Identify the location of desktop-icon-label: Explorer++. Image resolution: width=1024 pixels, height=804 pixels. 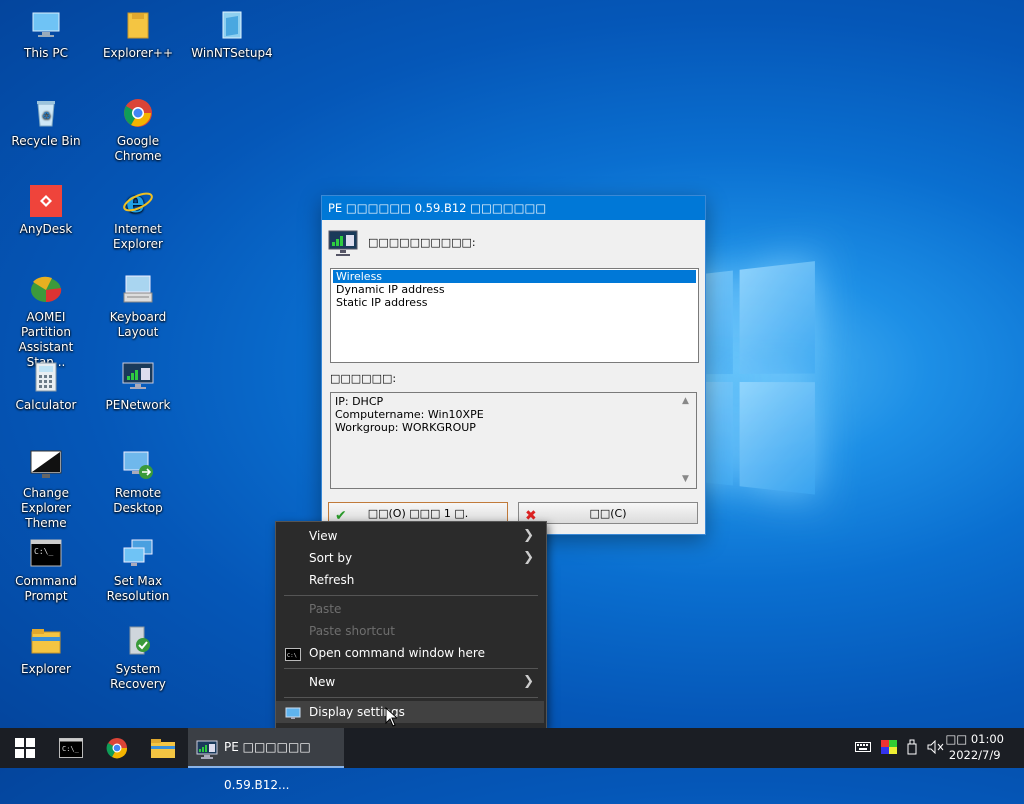
(138, 53).